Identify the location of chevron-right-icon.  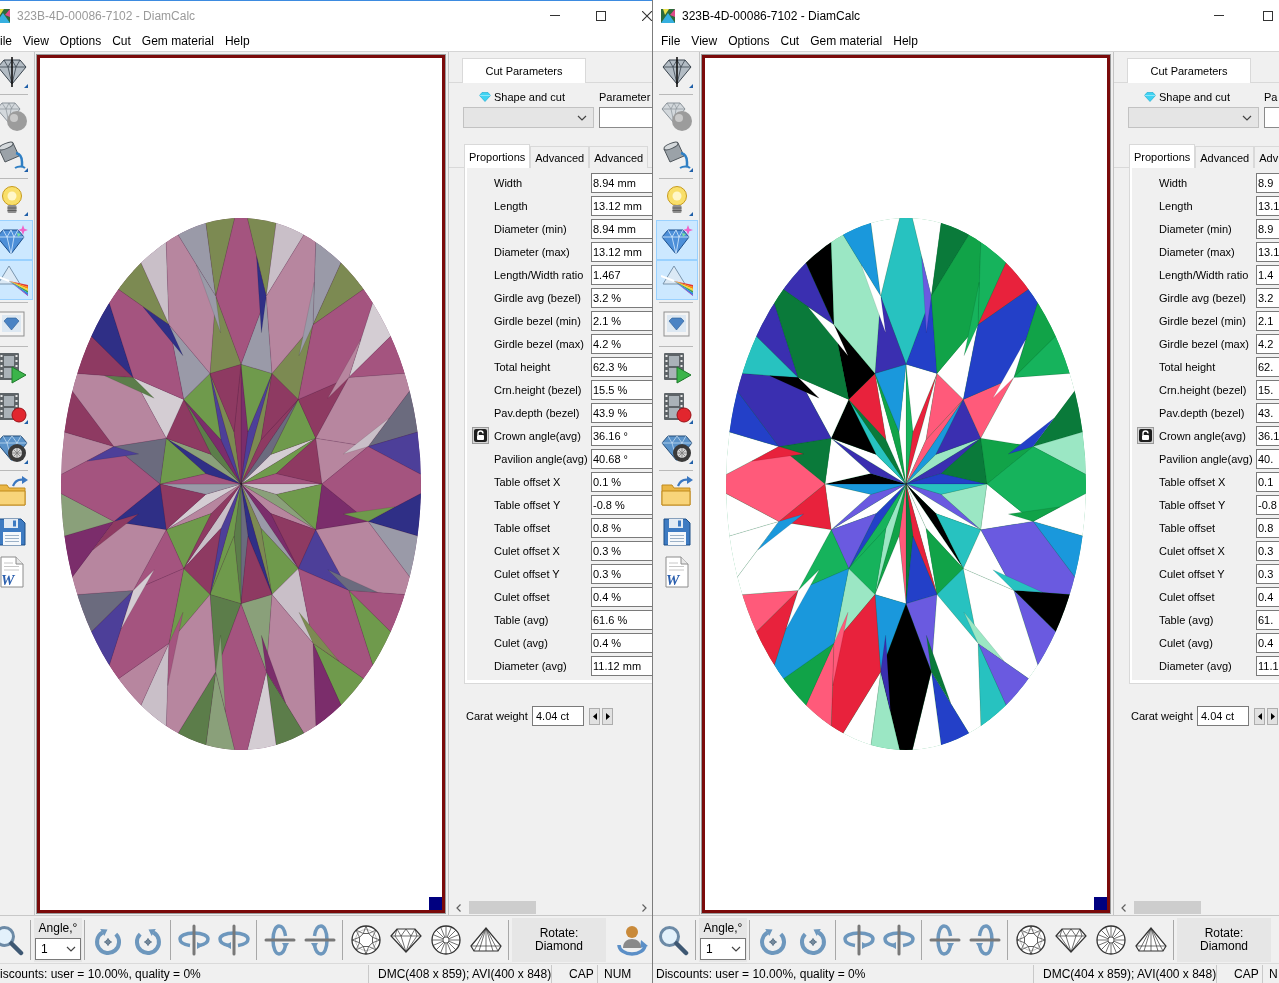
(644, 907).